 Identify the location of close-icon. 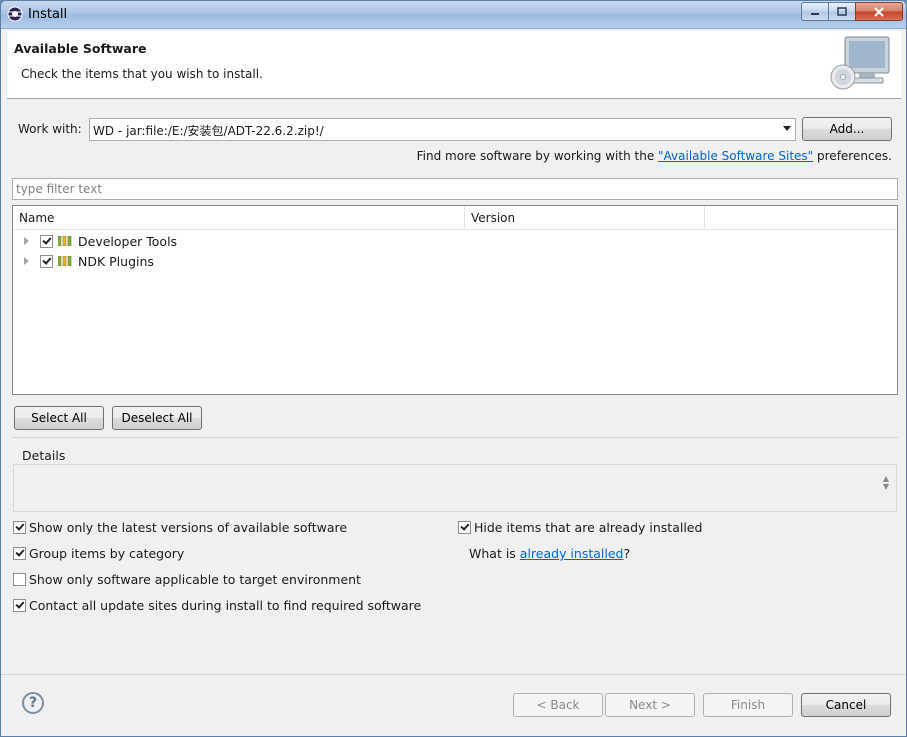
(879, 11).